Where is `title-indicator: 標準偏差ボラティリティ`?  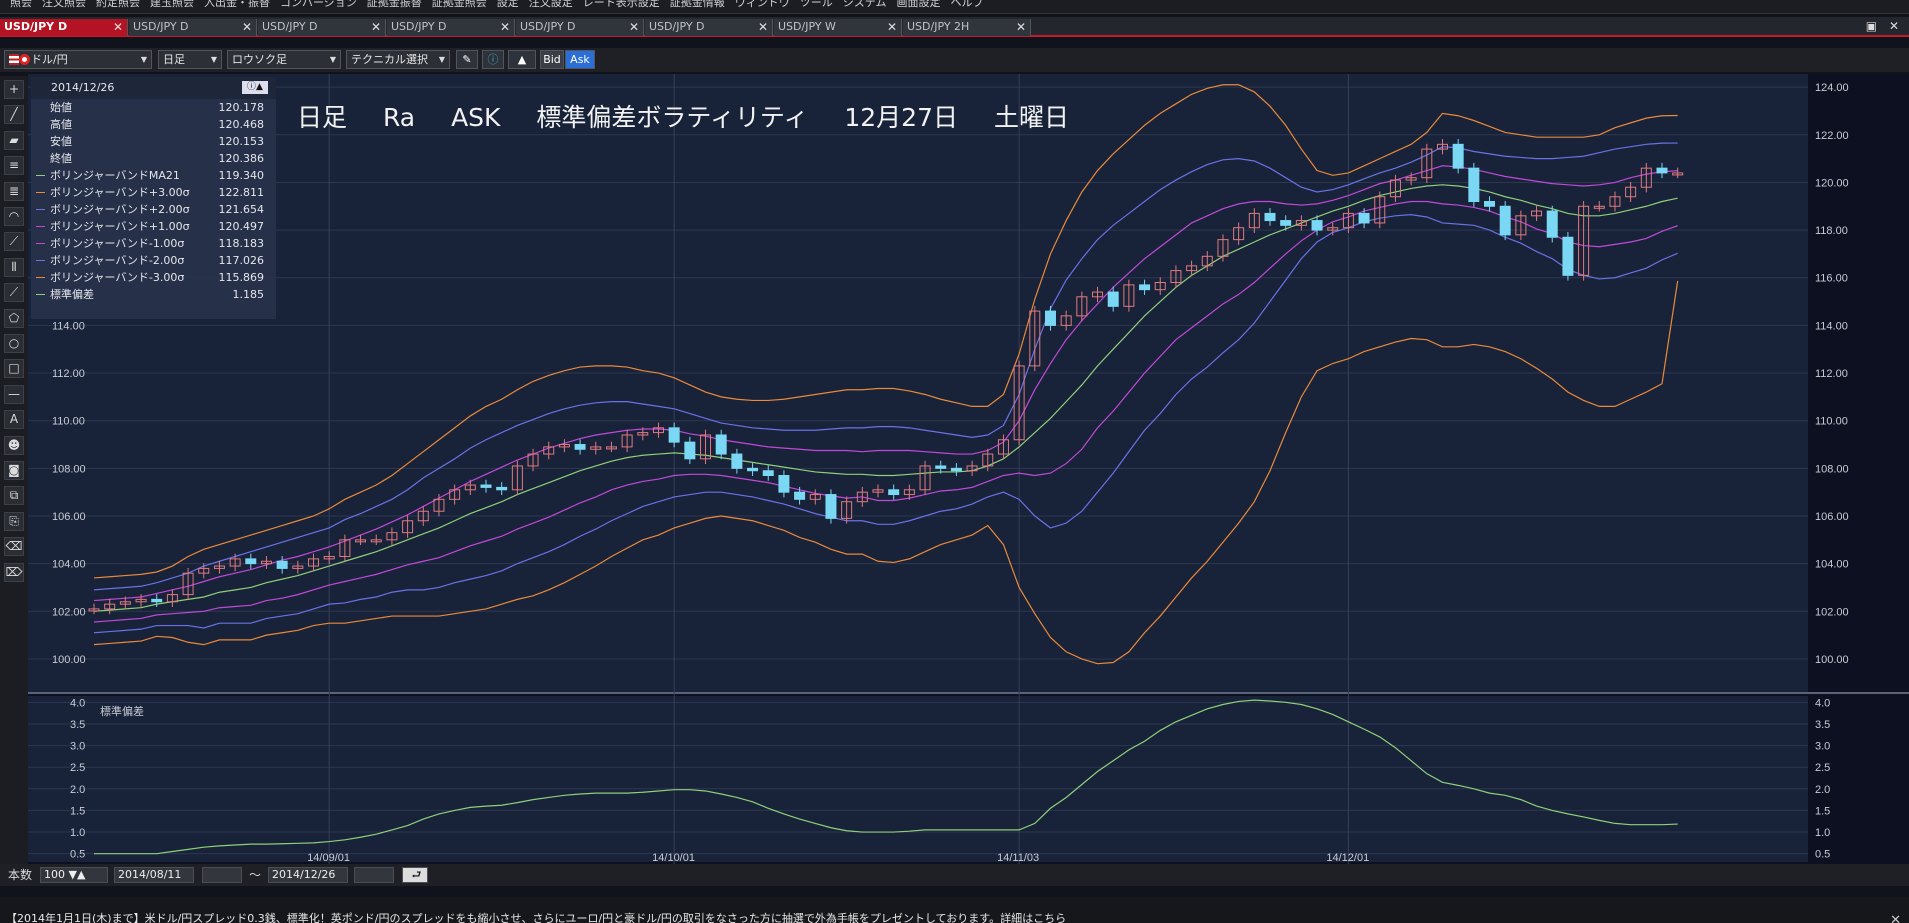 title-indicator: 標準偏差ボラティリティ is located at coordinates (672, 117).